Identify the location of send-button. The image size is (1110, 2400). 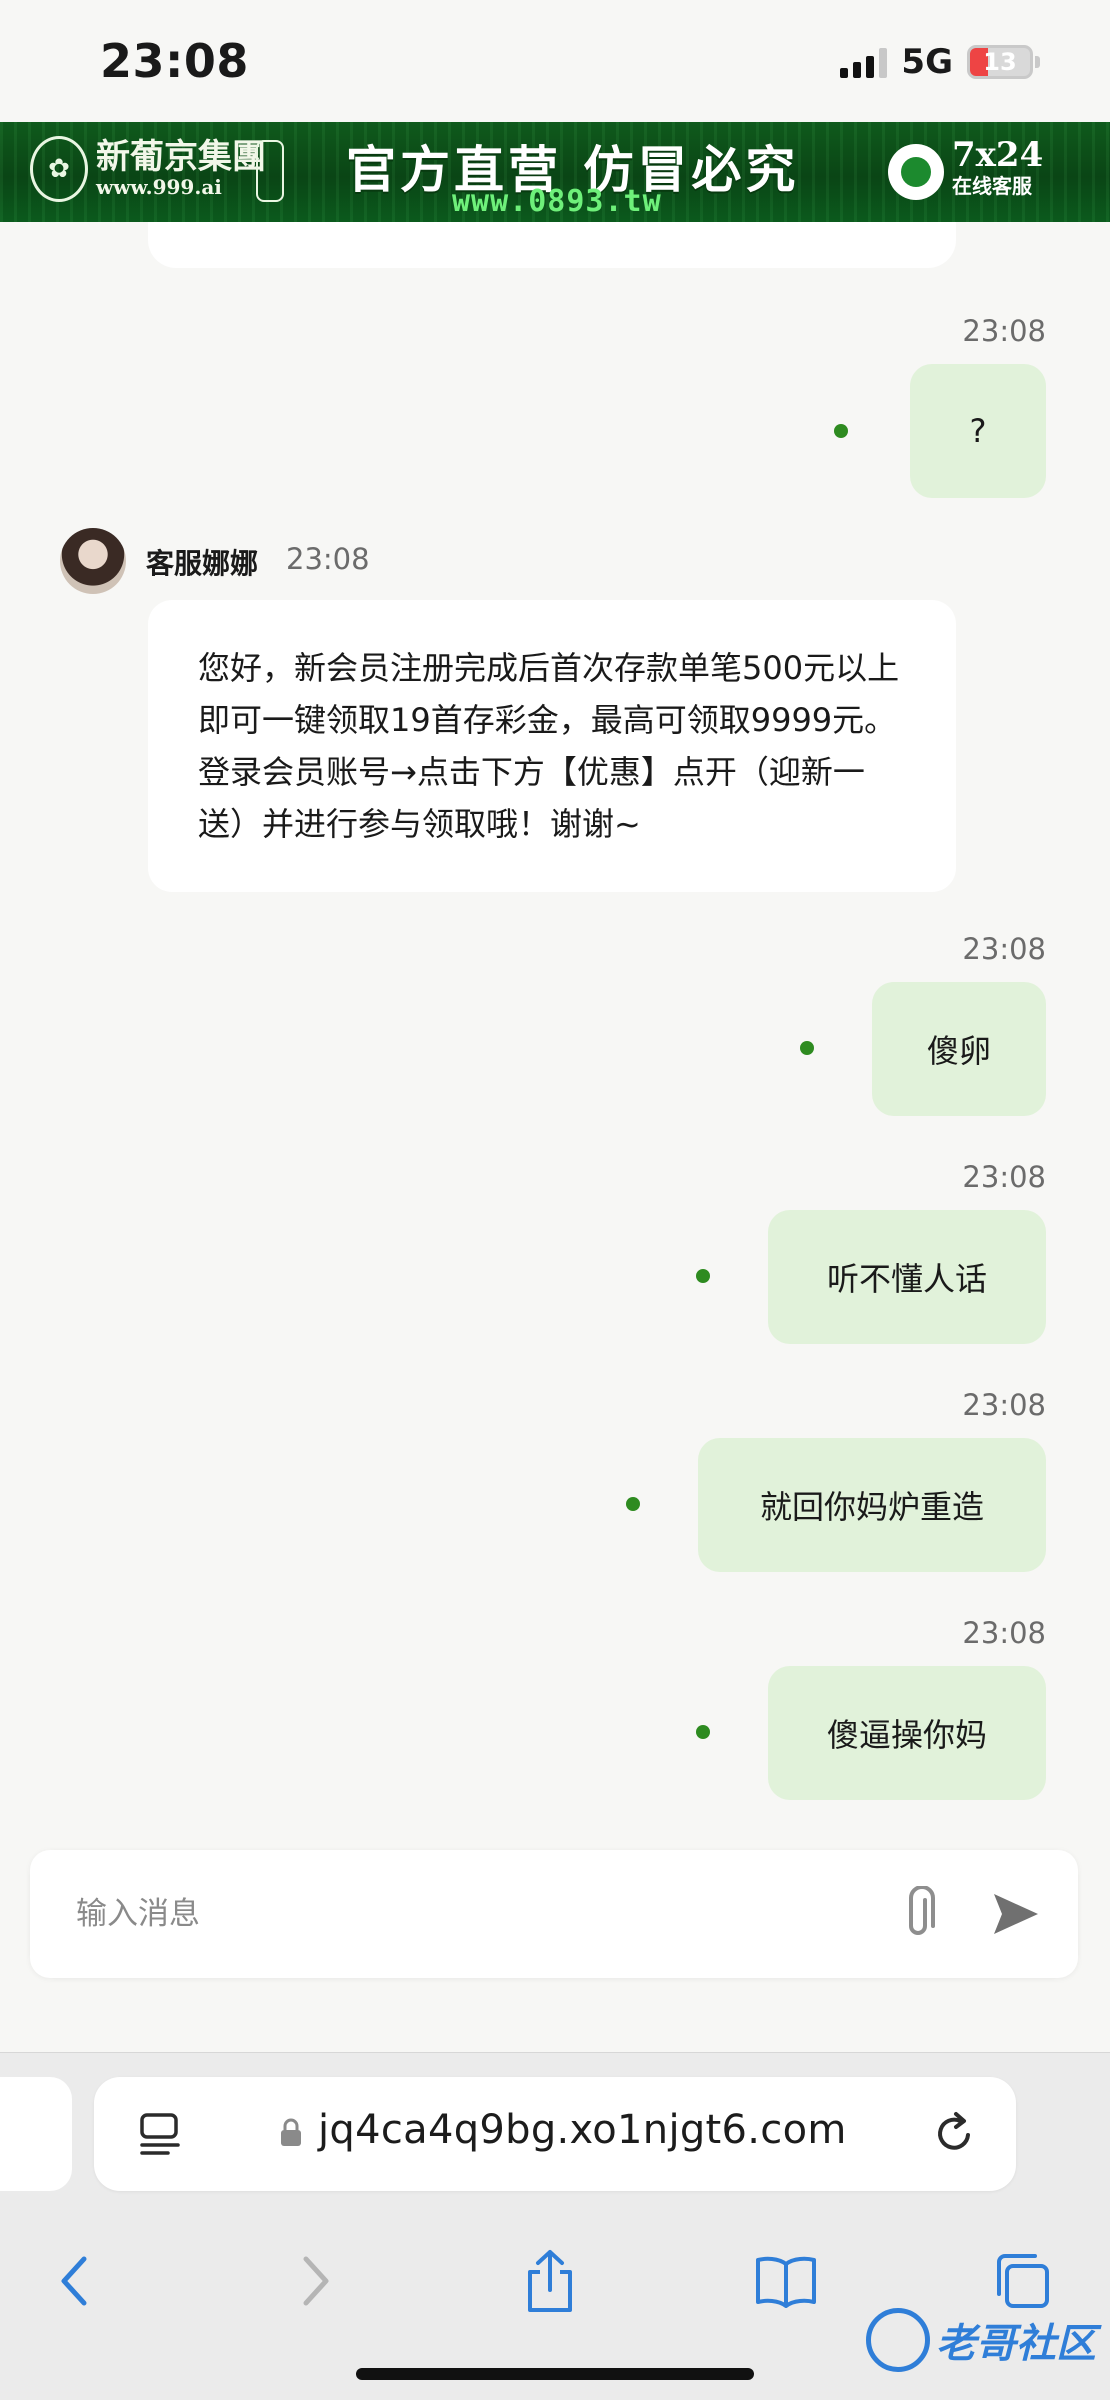
(1016, 1914).